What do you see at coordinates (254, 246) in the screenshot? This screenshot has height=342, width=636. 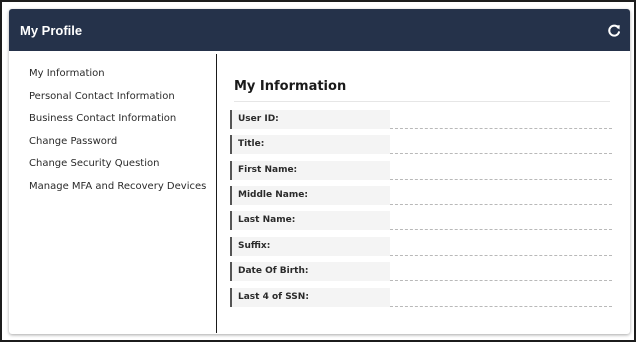 I see `field-label-suffix: Suffix:` at bounding box center [254, 246].